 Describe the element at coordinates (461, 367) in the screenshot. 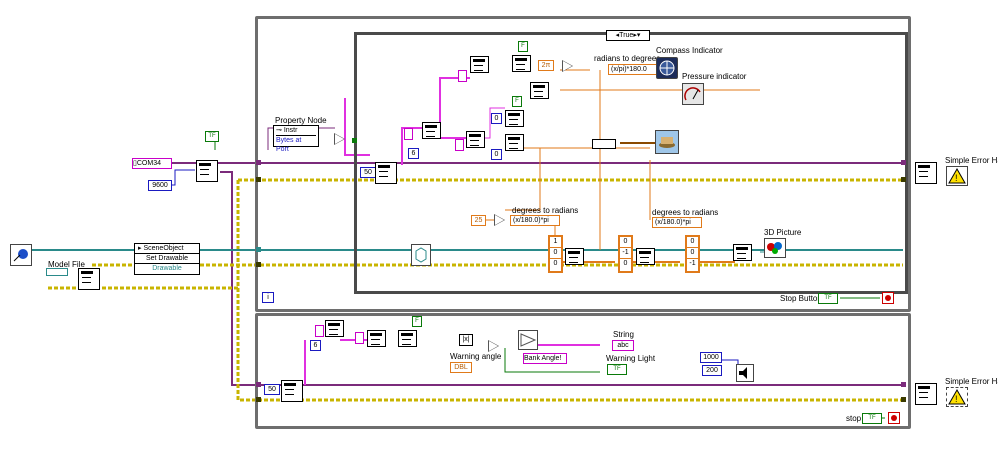

I see `warning-angle-control: DBL` at that location.